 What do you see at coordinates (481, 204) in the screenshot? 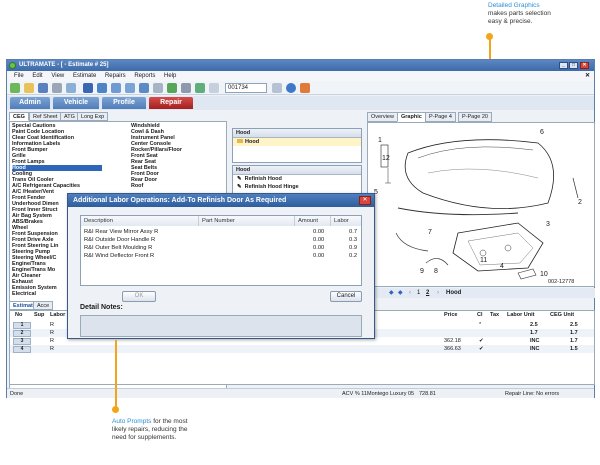
I see `hood-parts-graphic: 1 6 12 5 2 7 3 11 4 9 8 10 002-12778` at bounding box center [481, 204].